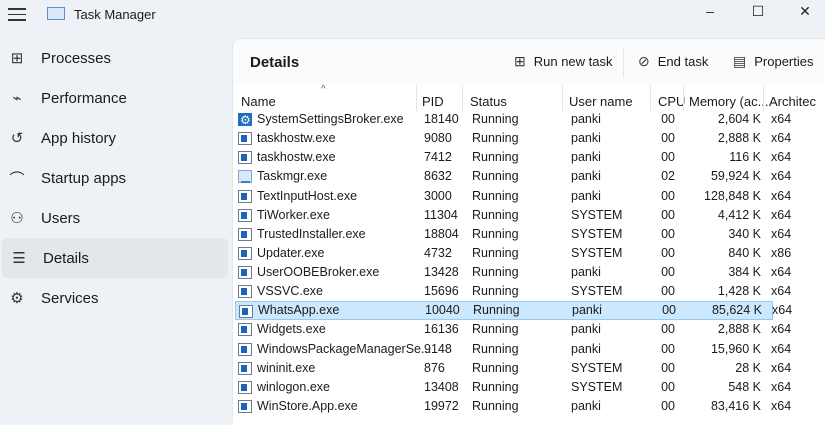 This screenshot has height=425, width=825. Describe the element at coordinates (286, 367) in the screenshot. I see `cell-process-name: wininit.exe` at that location.